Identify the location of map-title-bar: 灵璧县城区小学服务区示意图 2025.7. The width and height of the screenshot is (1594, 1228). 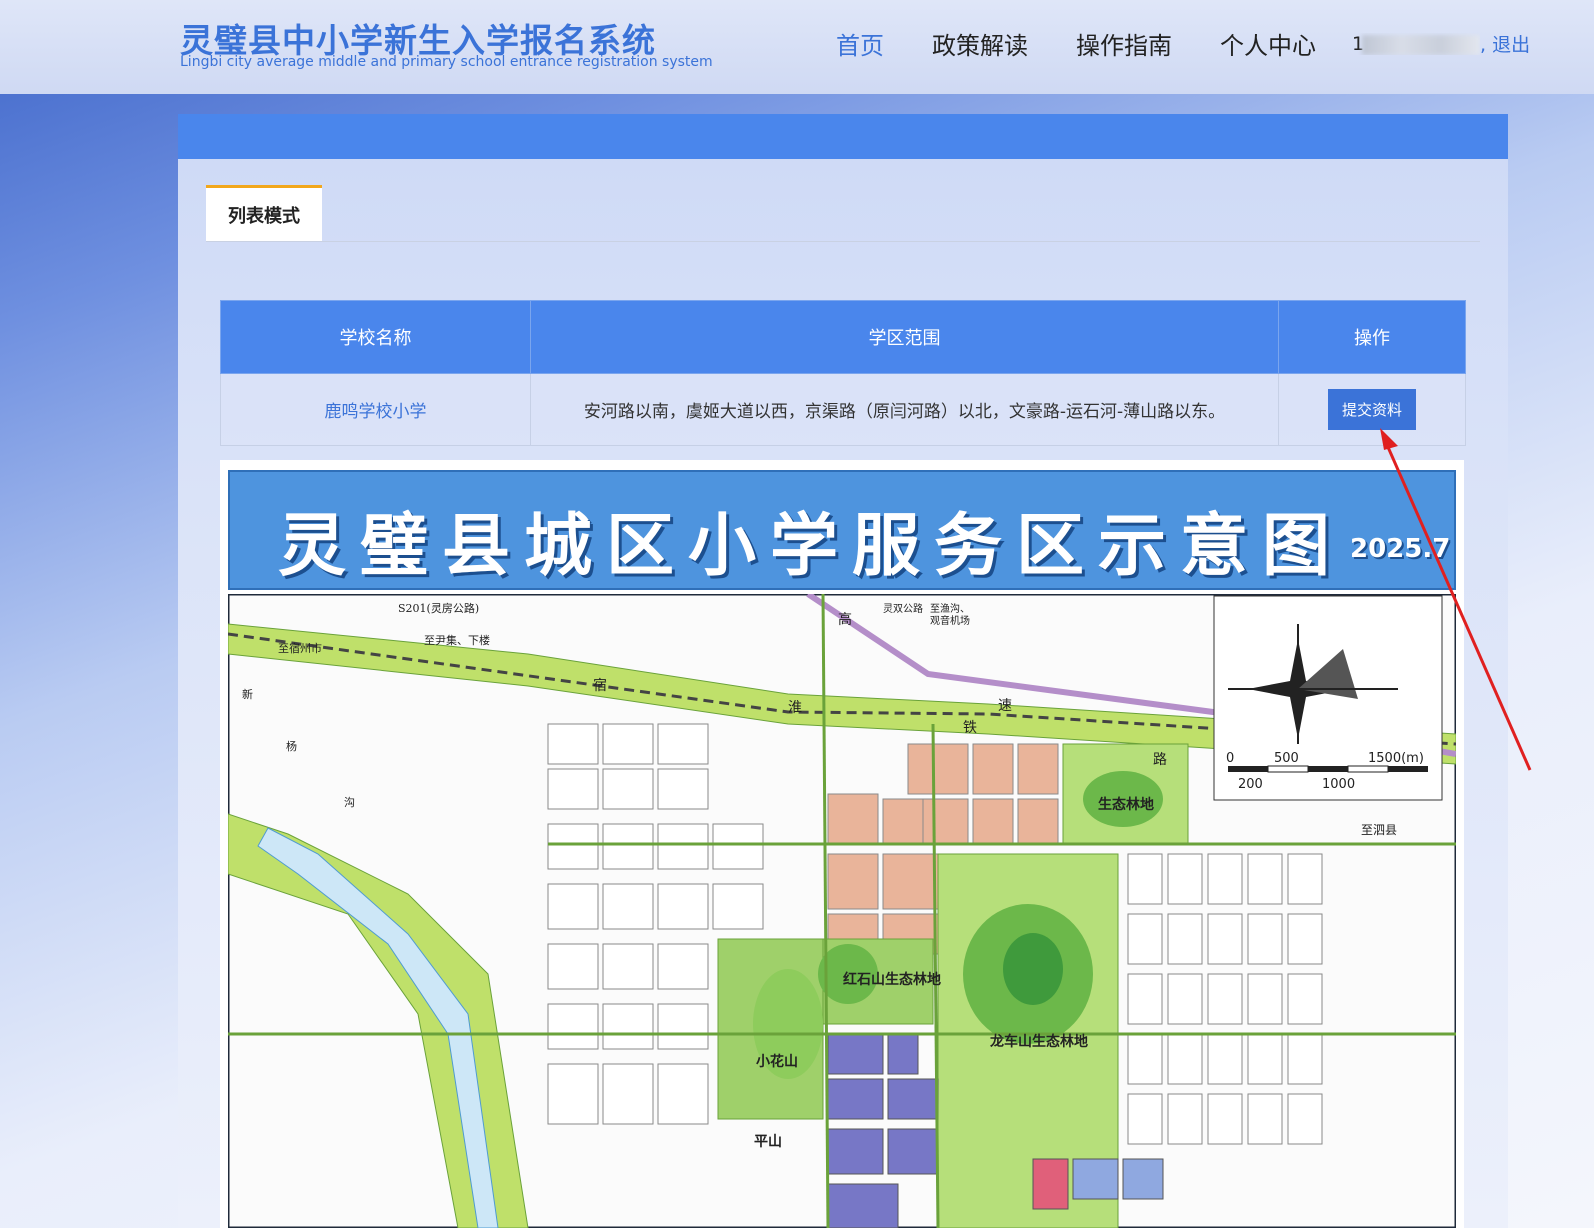
(842, 530).